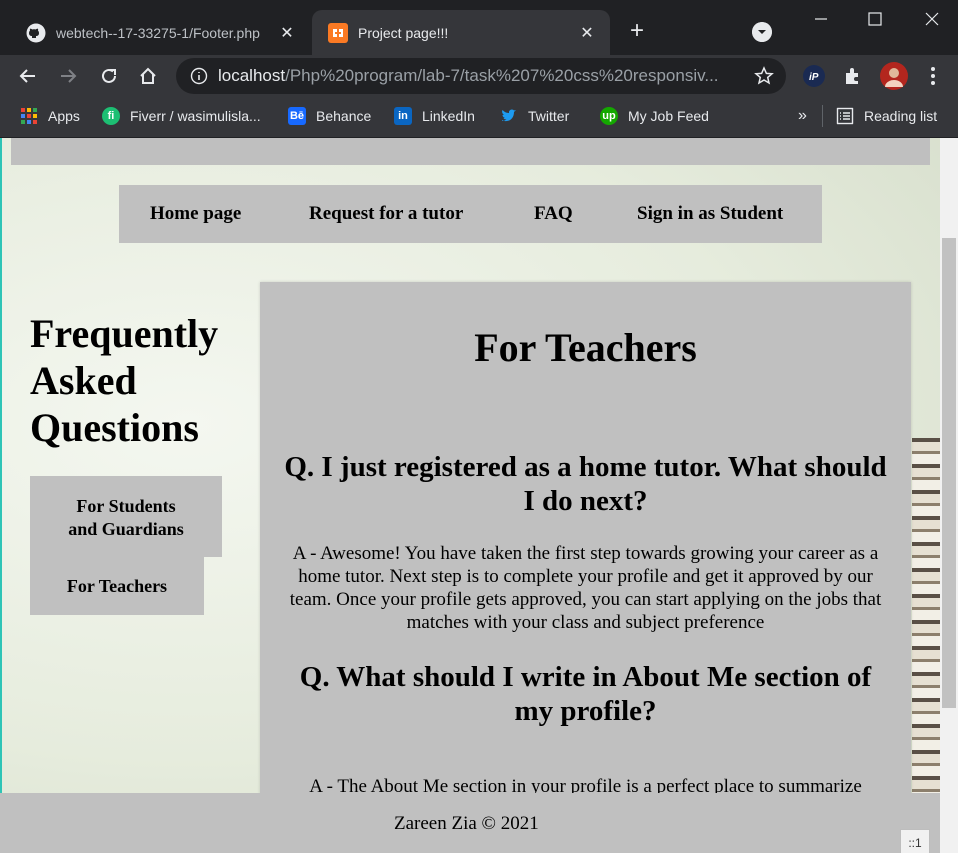 This screenshot has width=958, height=853. I want to click on fiverr-icon: fi, so click(111, 116).